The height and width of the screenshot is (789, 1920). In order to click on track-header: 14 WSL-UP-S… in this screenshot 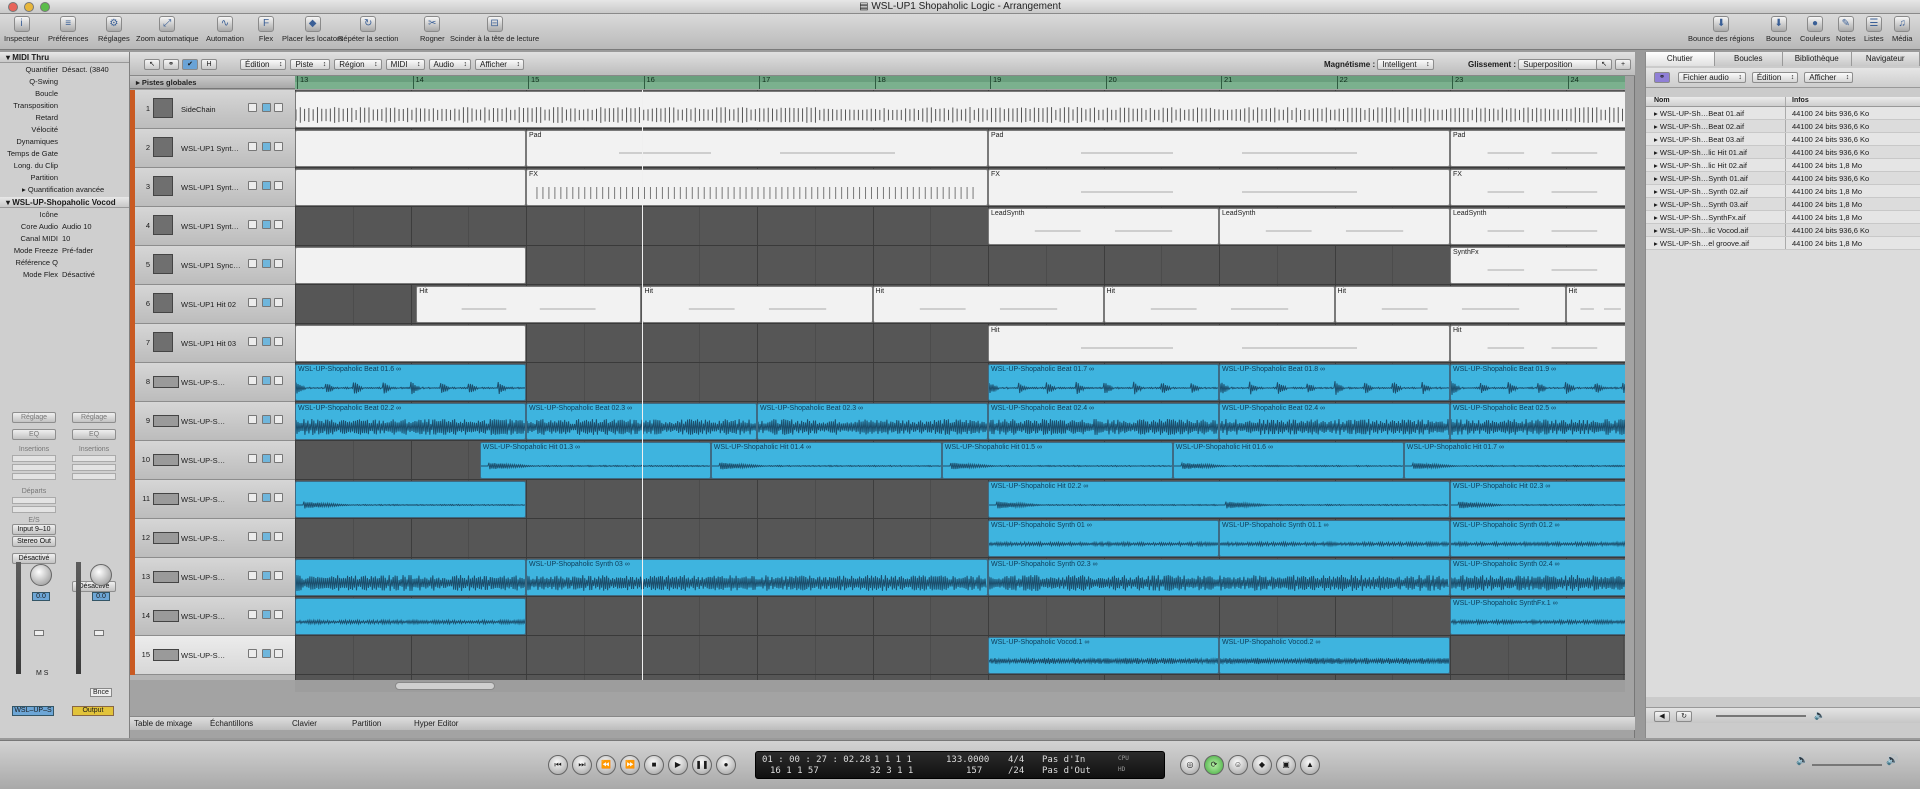, I will do `click(212, 616)`.